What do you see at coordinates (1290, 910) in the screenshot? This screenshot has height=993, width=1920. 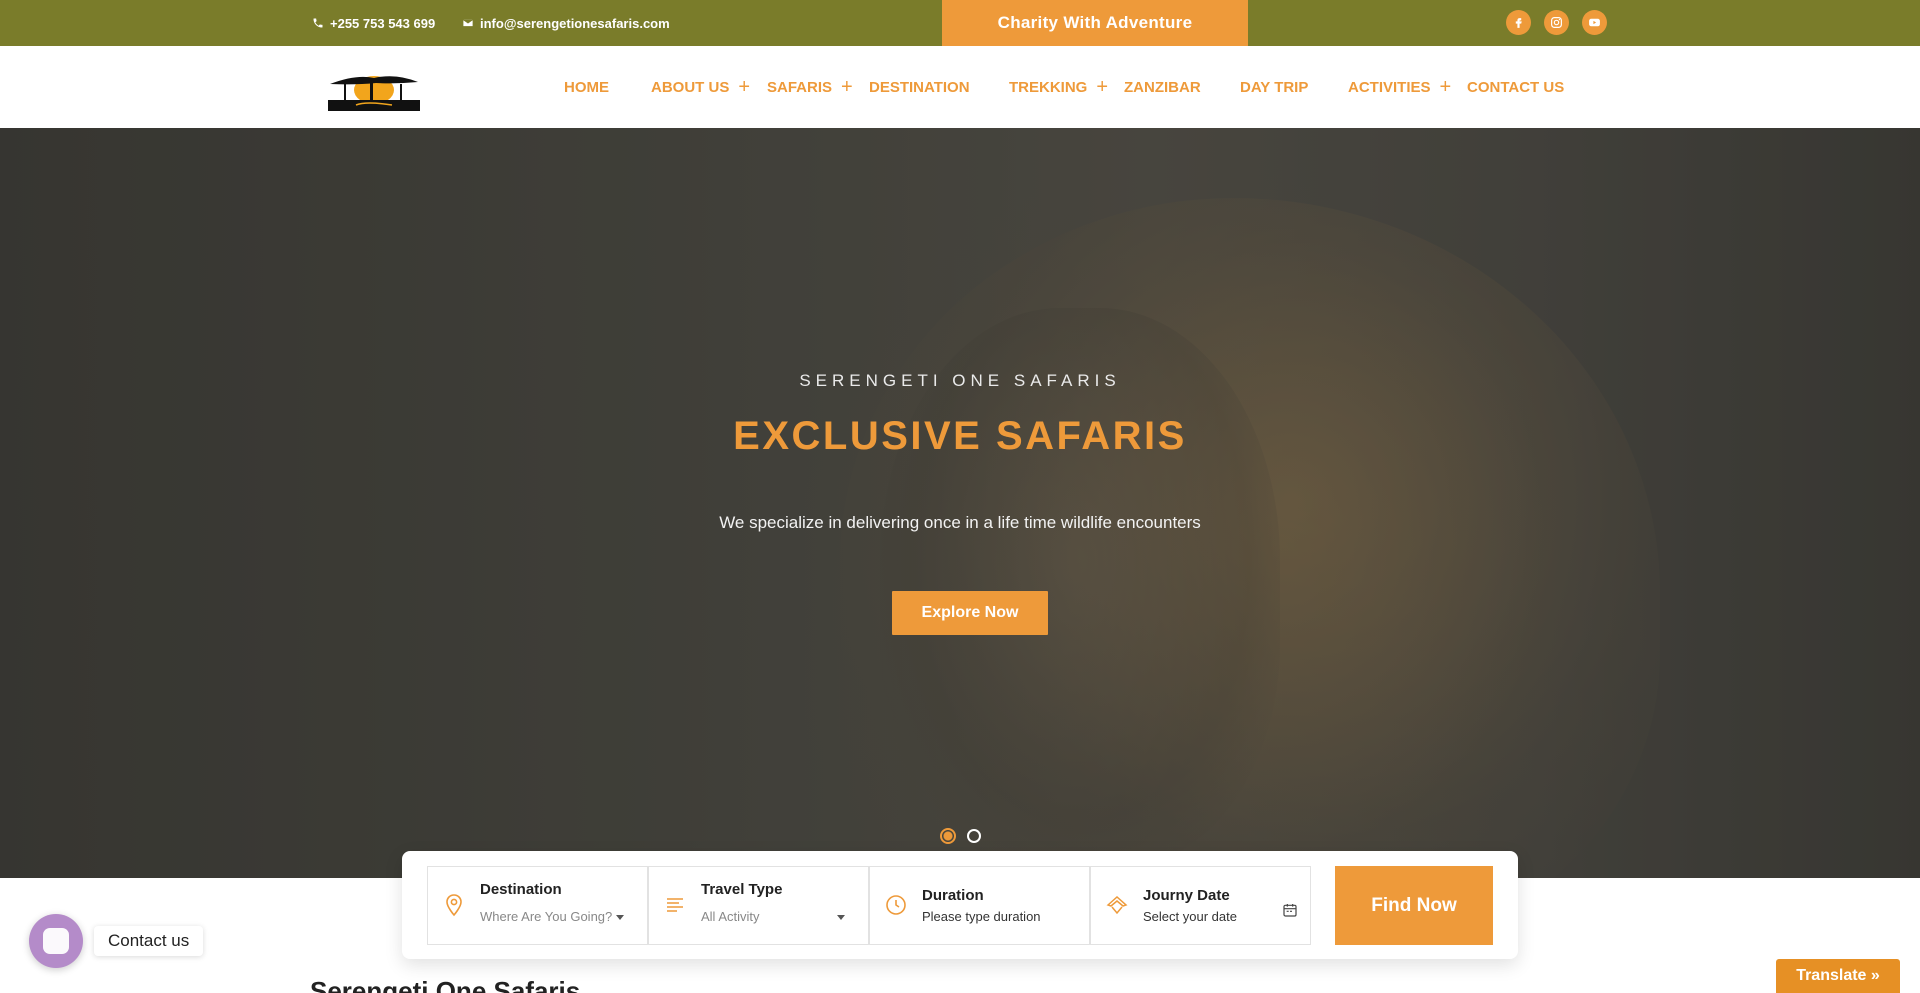 I see `calendar-icon` at bounding box center [1290, 910].